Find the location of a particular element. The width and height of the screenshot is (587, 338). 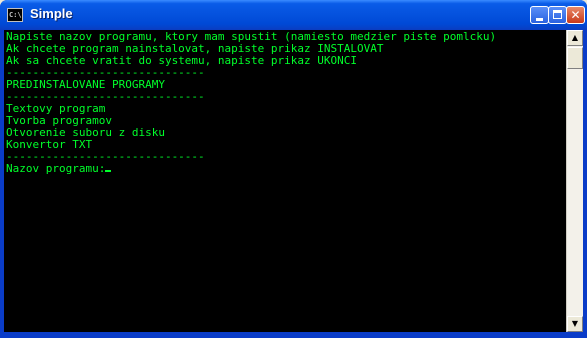

window-title: Simple is located at coordinates (51, 13).